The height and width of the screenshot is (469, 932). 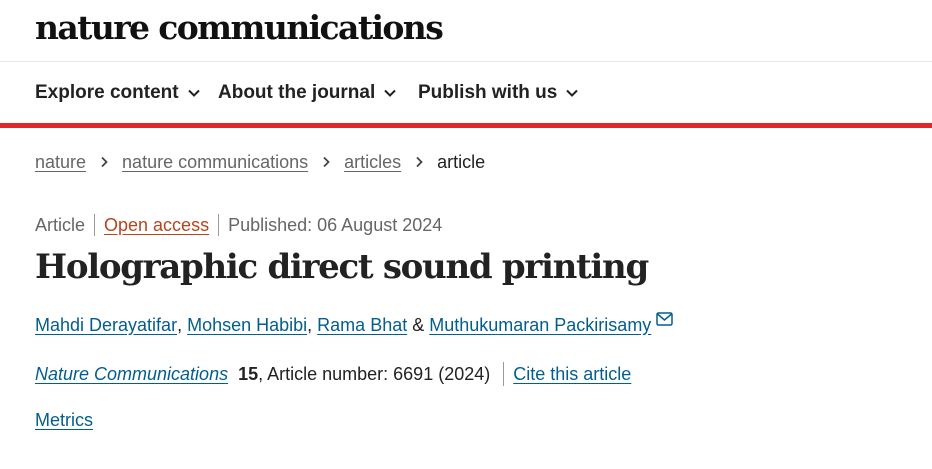 I want to click on nav-about-the-journal: About the journal, so click(x=307, y=93).